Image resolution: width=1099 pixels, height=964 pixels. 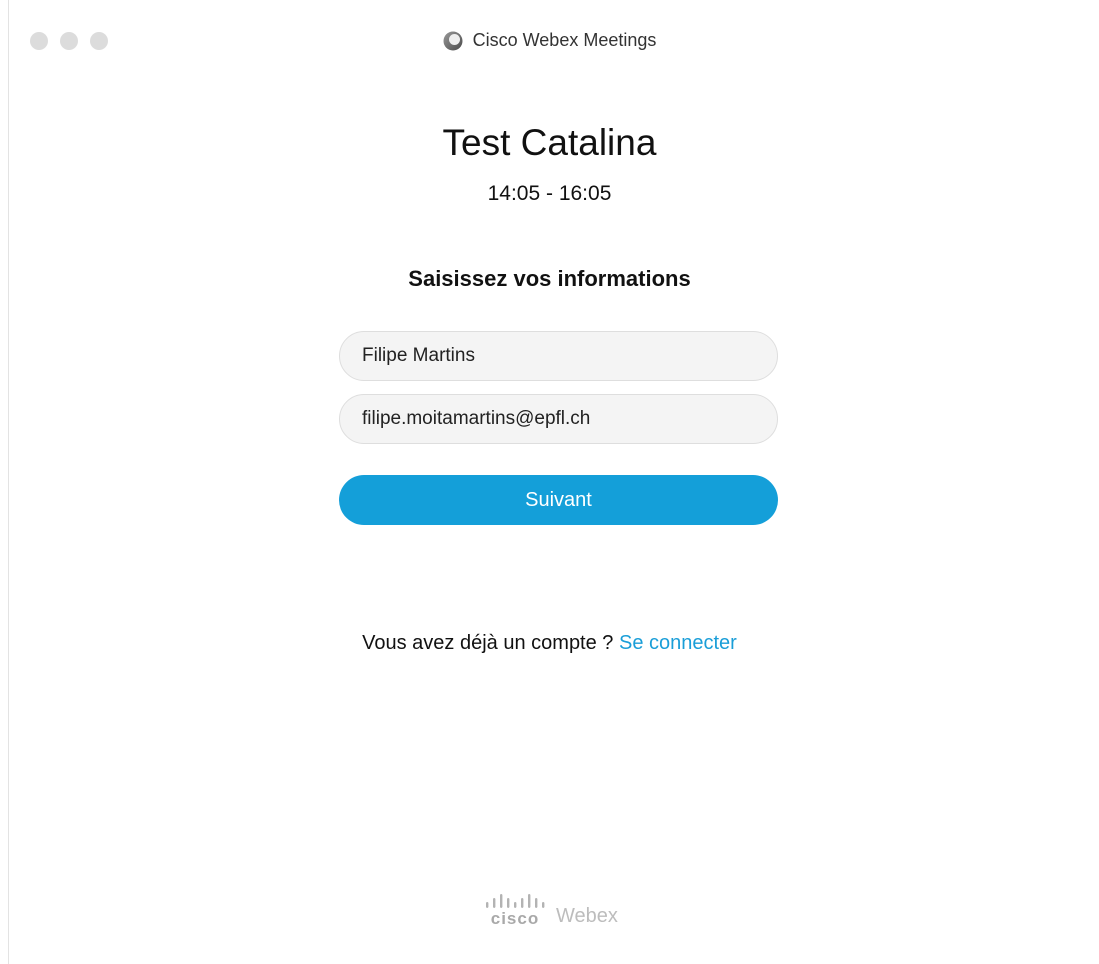 I want to click on account-prompt-line: Vous avez déjà un compte ? Se connecter, so click(x=549, y=643).